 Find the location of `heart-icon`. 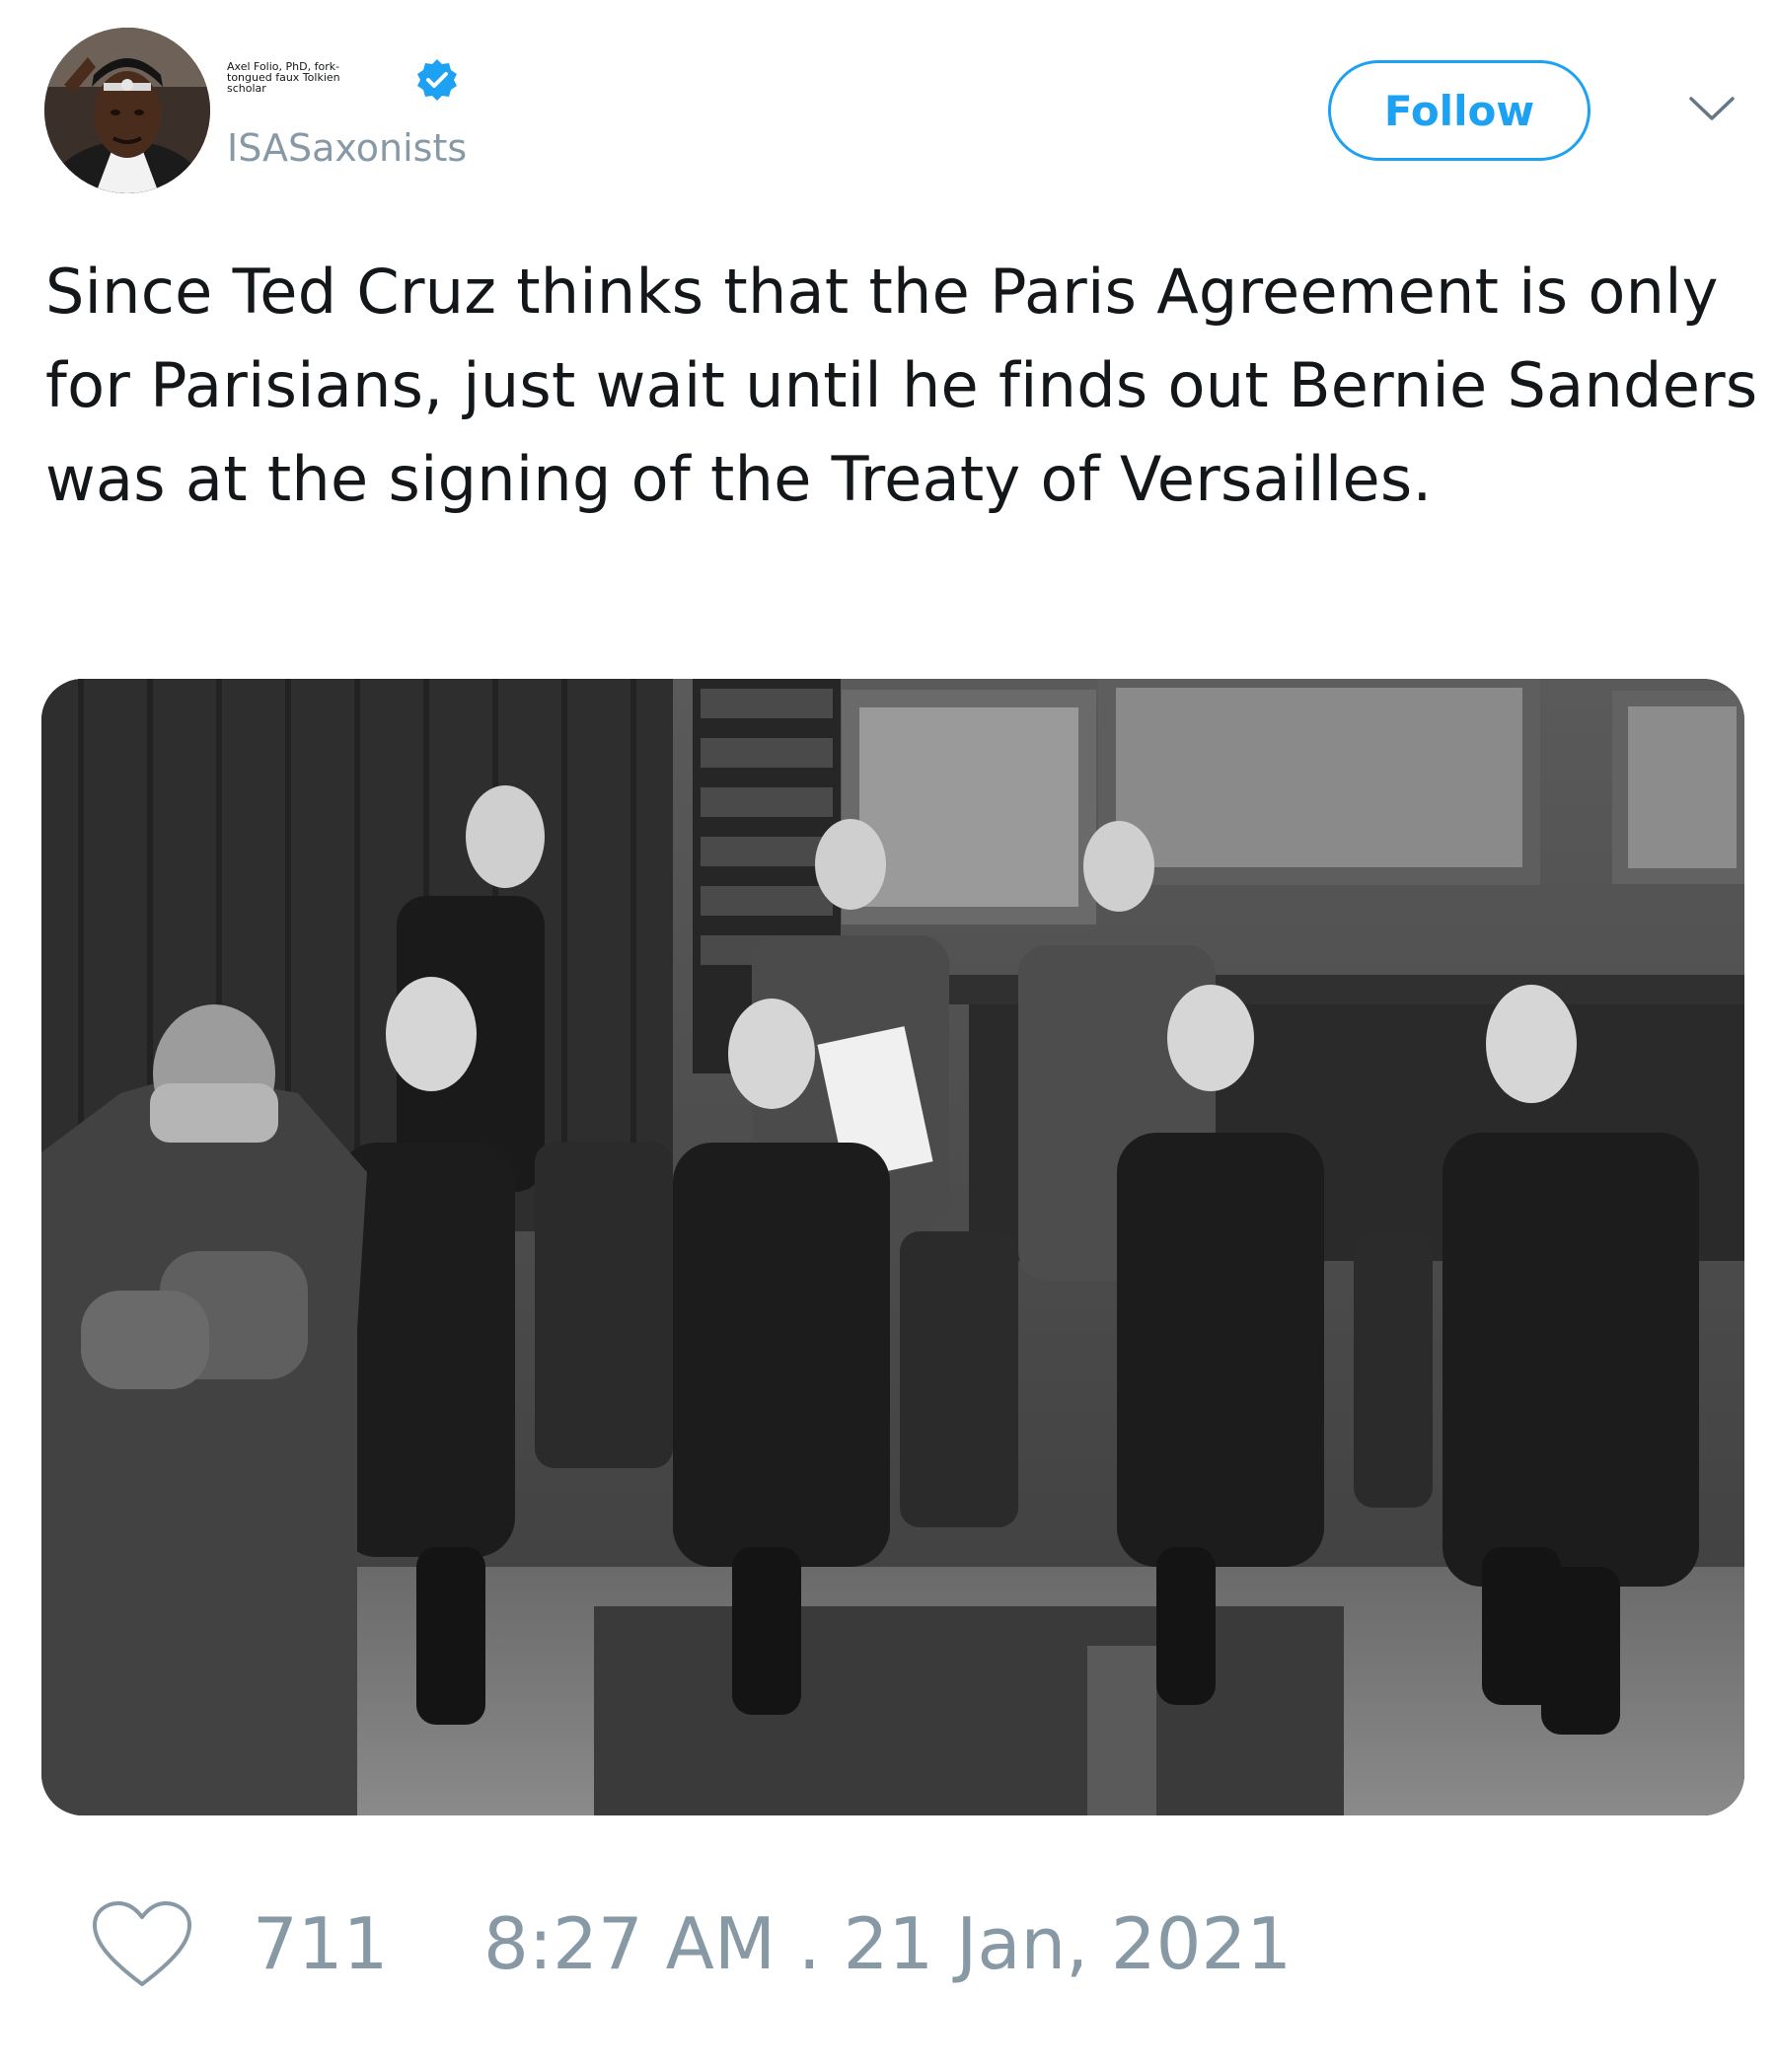

heart-icon is located at coordinates (142, 1944).